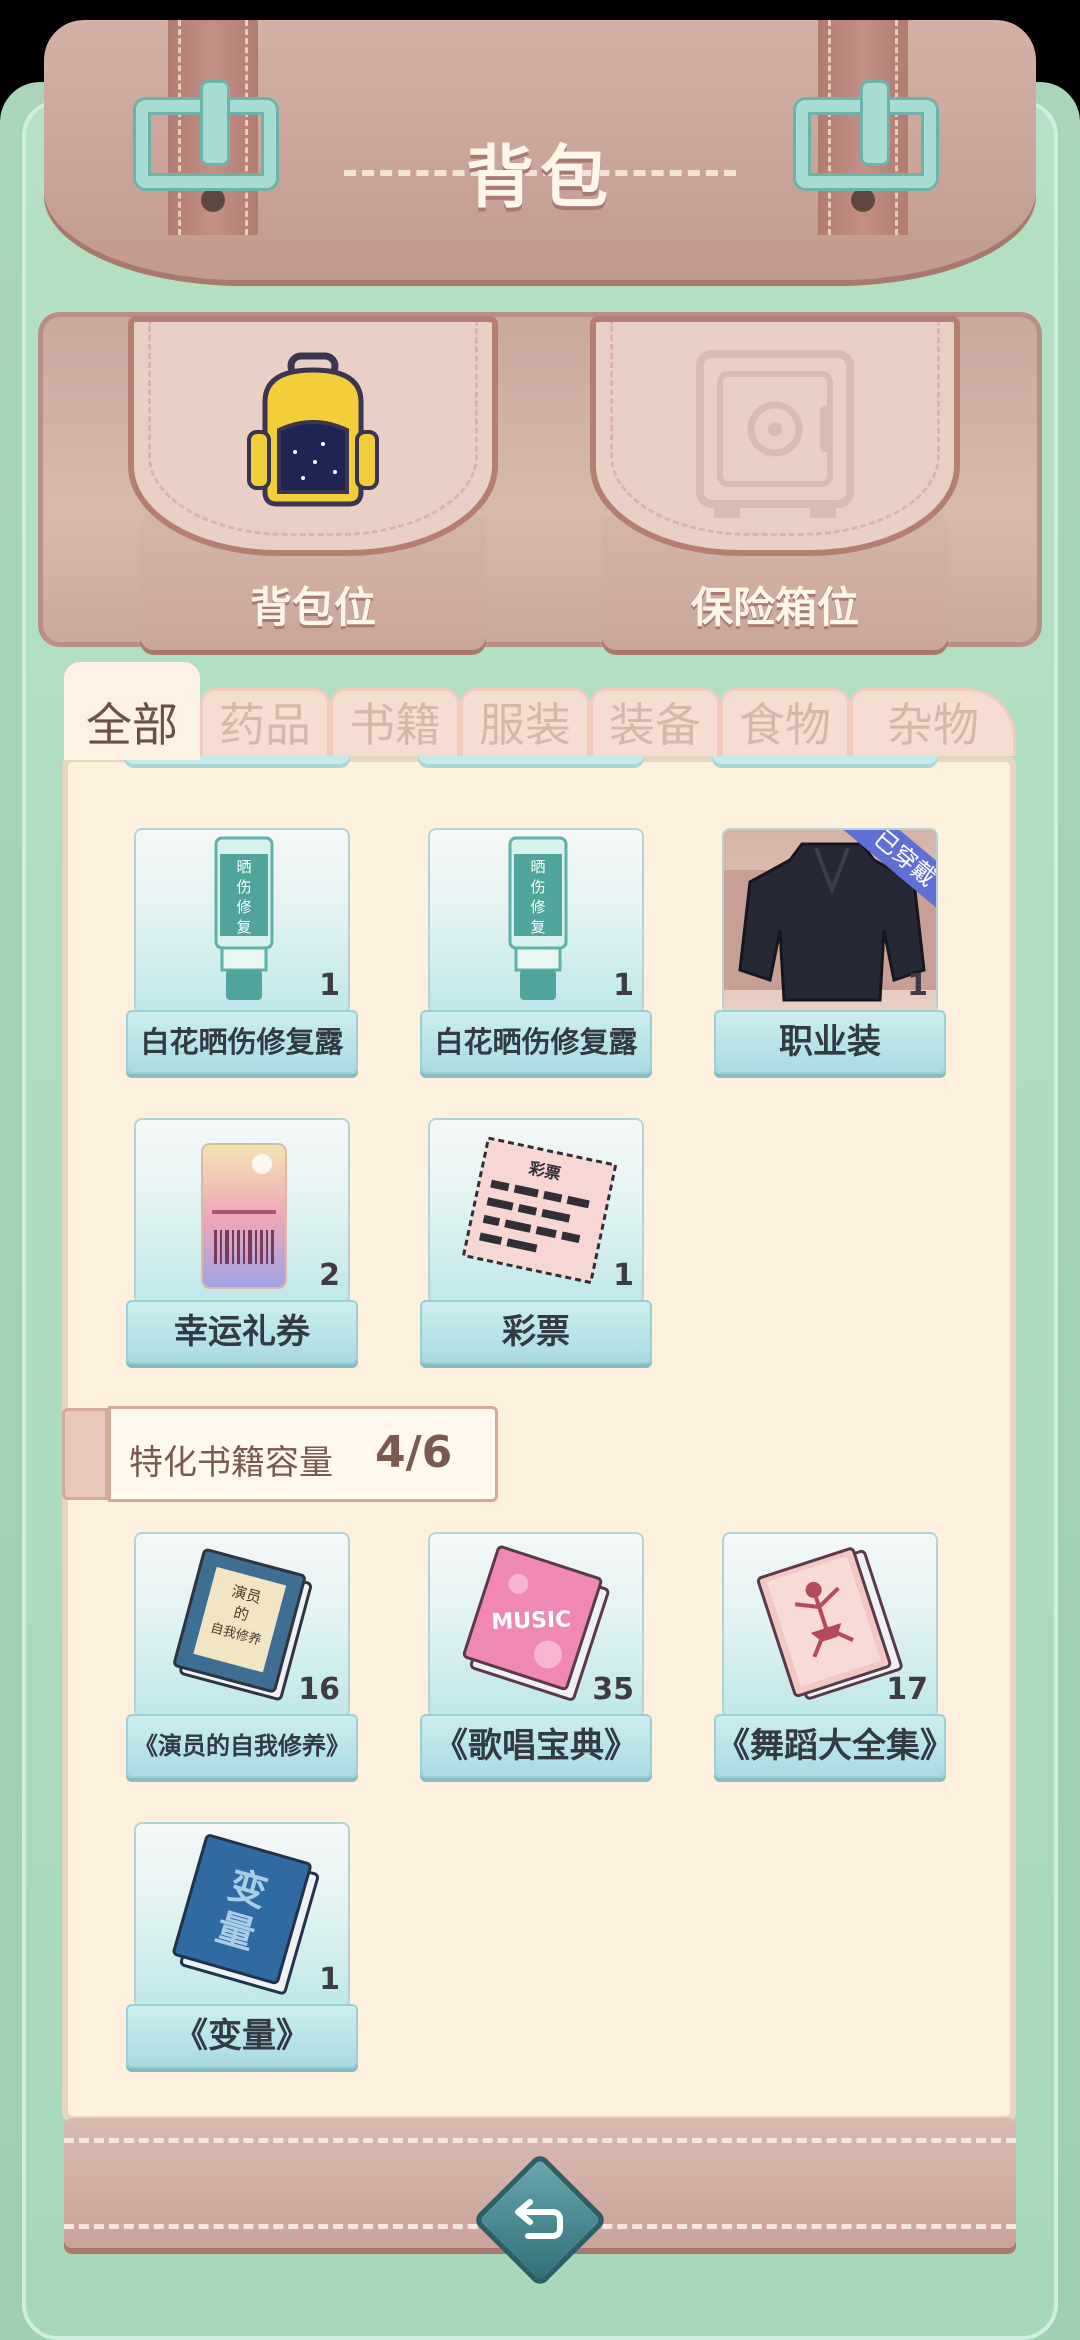 This screenshot has height=2340, width=1080. I want to click on safe-icon, so click(775, 434).